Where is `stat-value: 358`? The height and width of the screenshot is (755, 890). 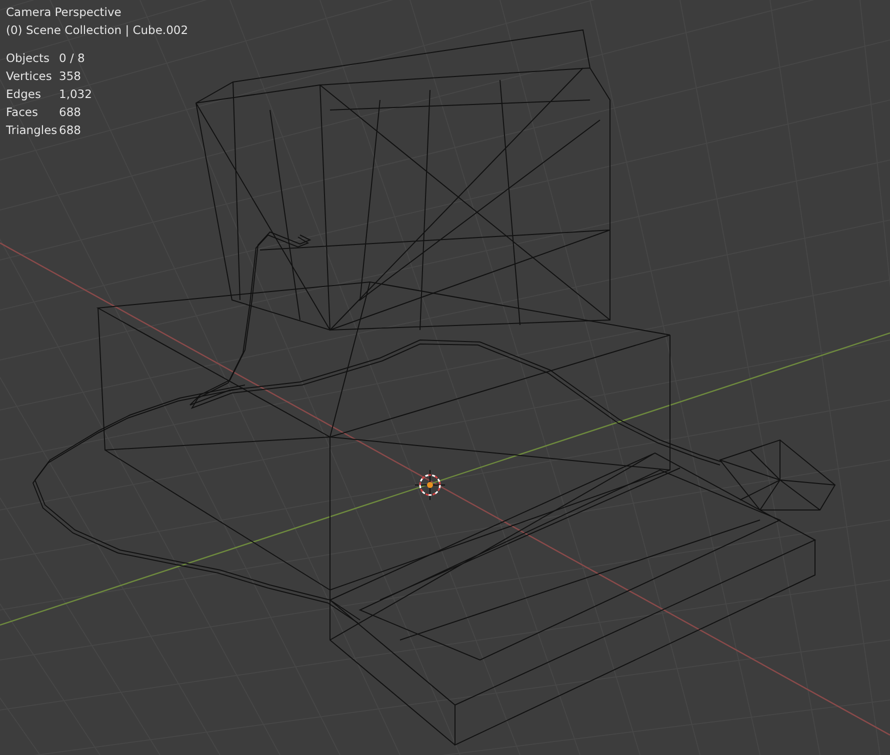
stat-value: 358 is located at coordinates (70, 76).